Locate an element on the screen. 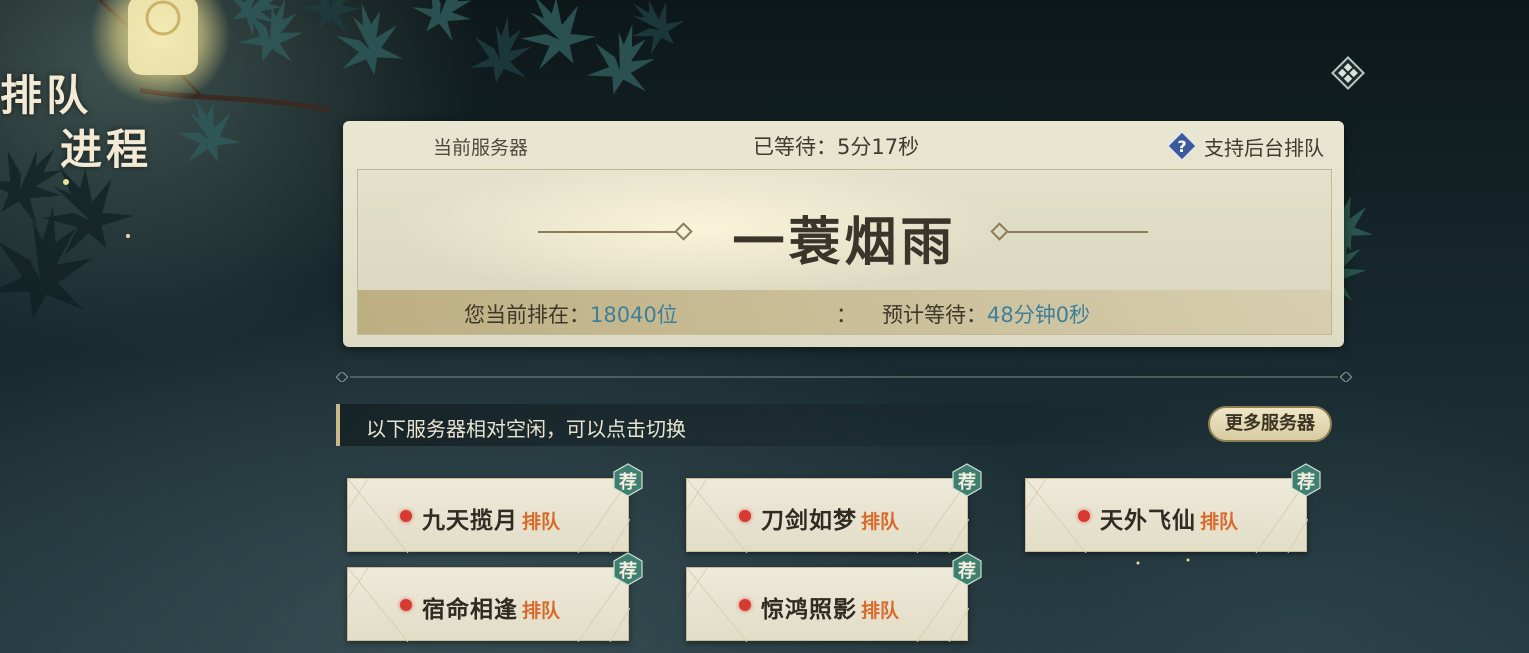 This screenshot has height=653, width=1529. queue-estimate: 预计等待：48分钟0秒 is located at coordinates (986, 314).